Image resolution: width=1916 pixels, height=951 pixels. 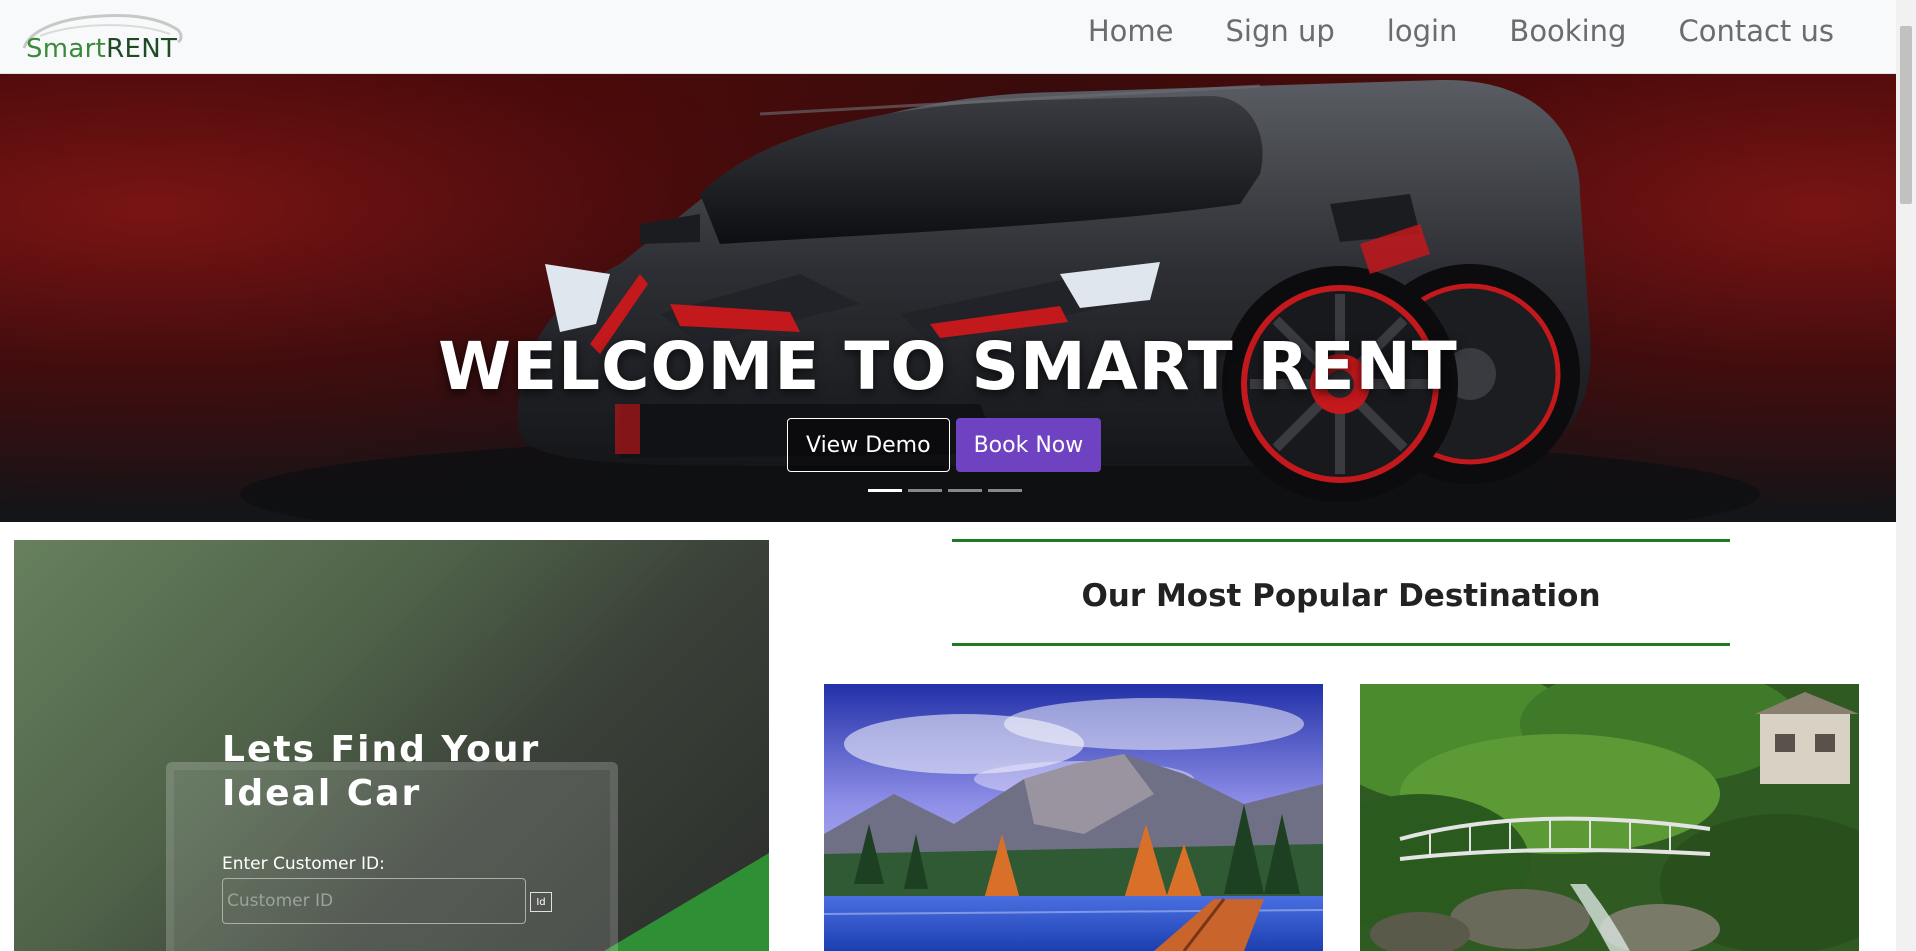 What do you see at coordinates (381, 771) in the screenshot?
I see `find-car-title: Lets Find Your Ideal Car` at bounding box center [381, 771].